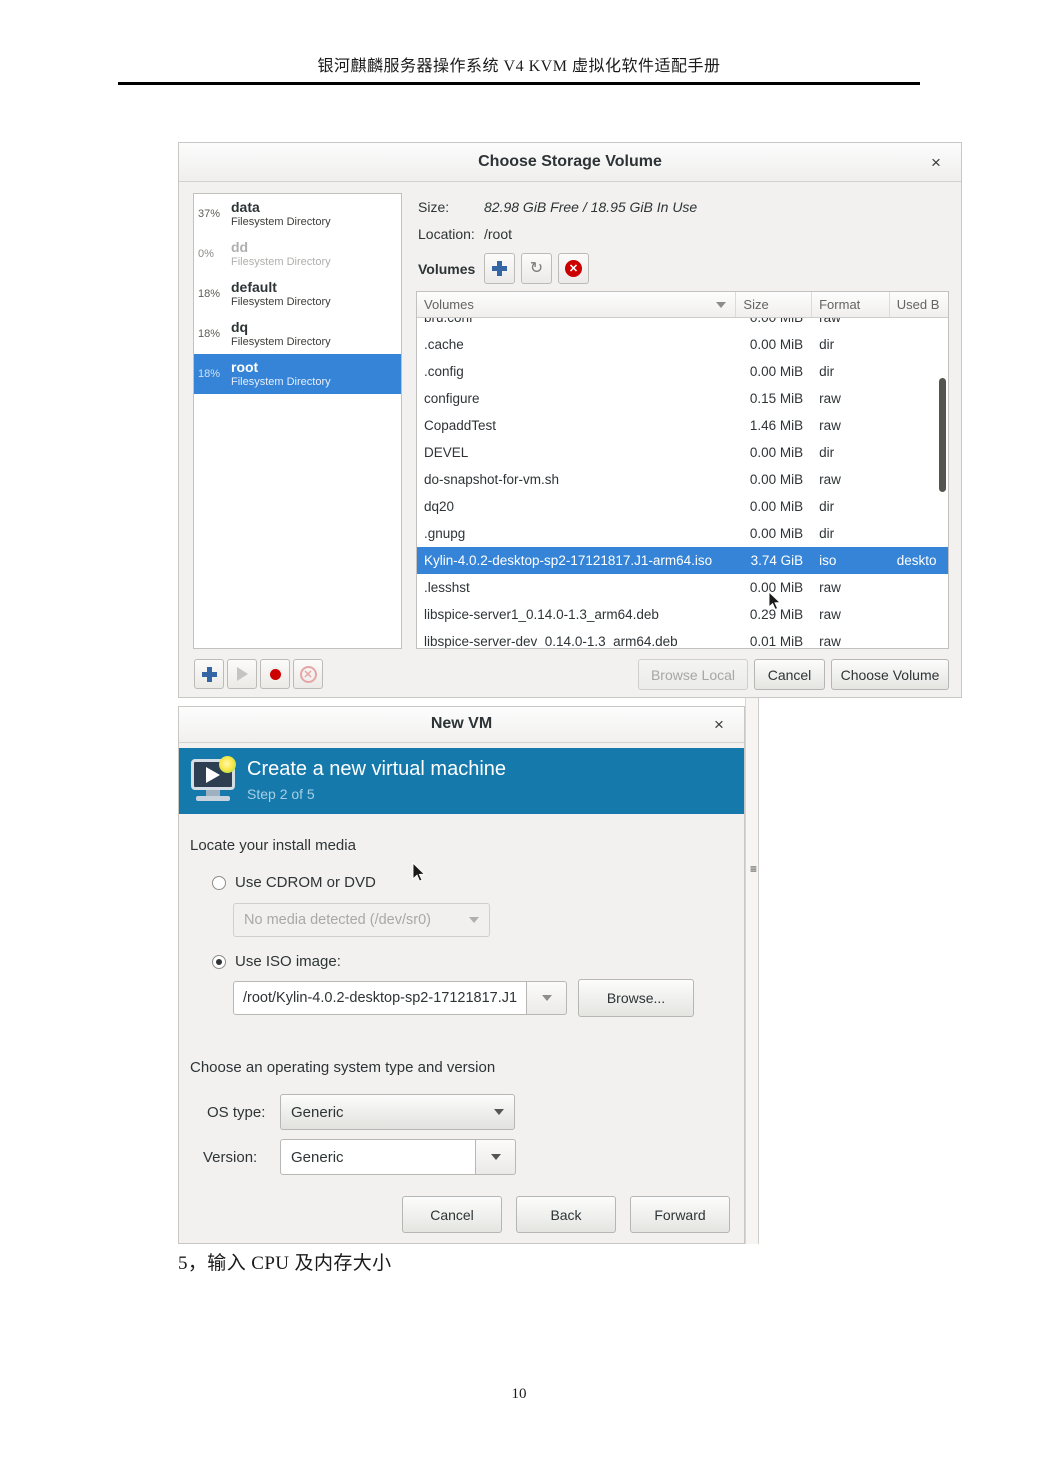 This screenshot has width=1038, height=1468. What do you see at coordinates (445, 533) in the screenshot?
I see `volume-name: .gnupg` at bounding box center [445, 533].